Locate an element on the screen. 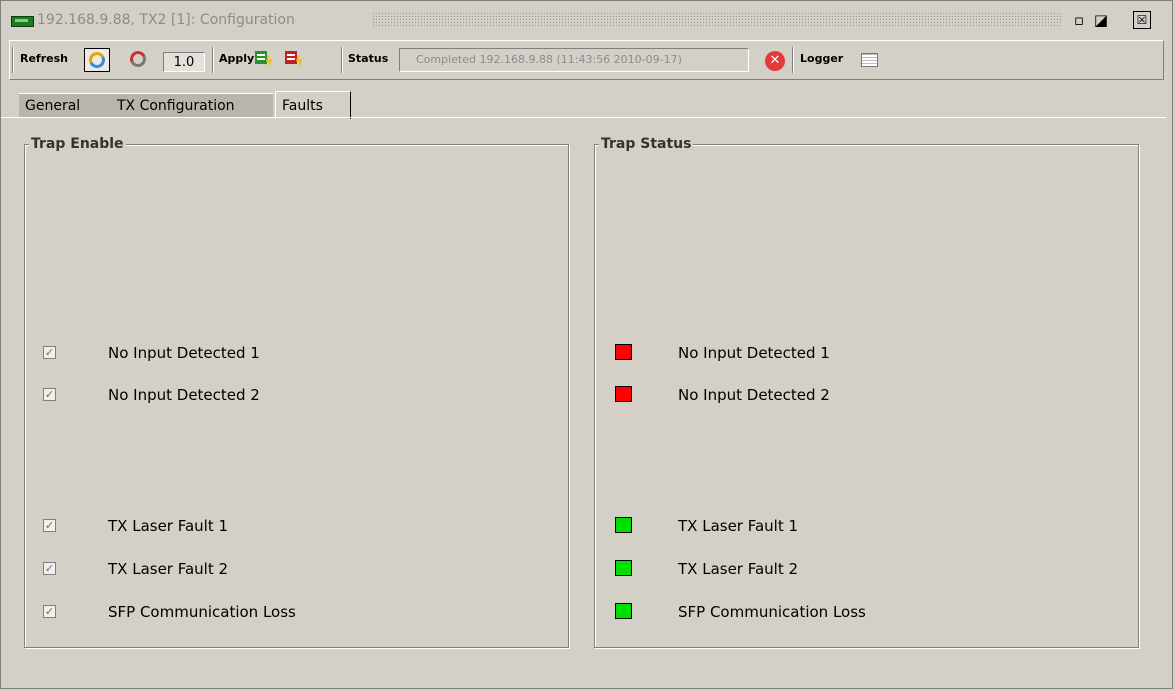  tab-bar: General TX Configuration Faults is located at coordinates (586, 105).